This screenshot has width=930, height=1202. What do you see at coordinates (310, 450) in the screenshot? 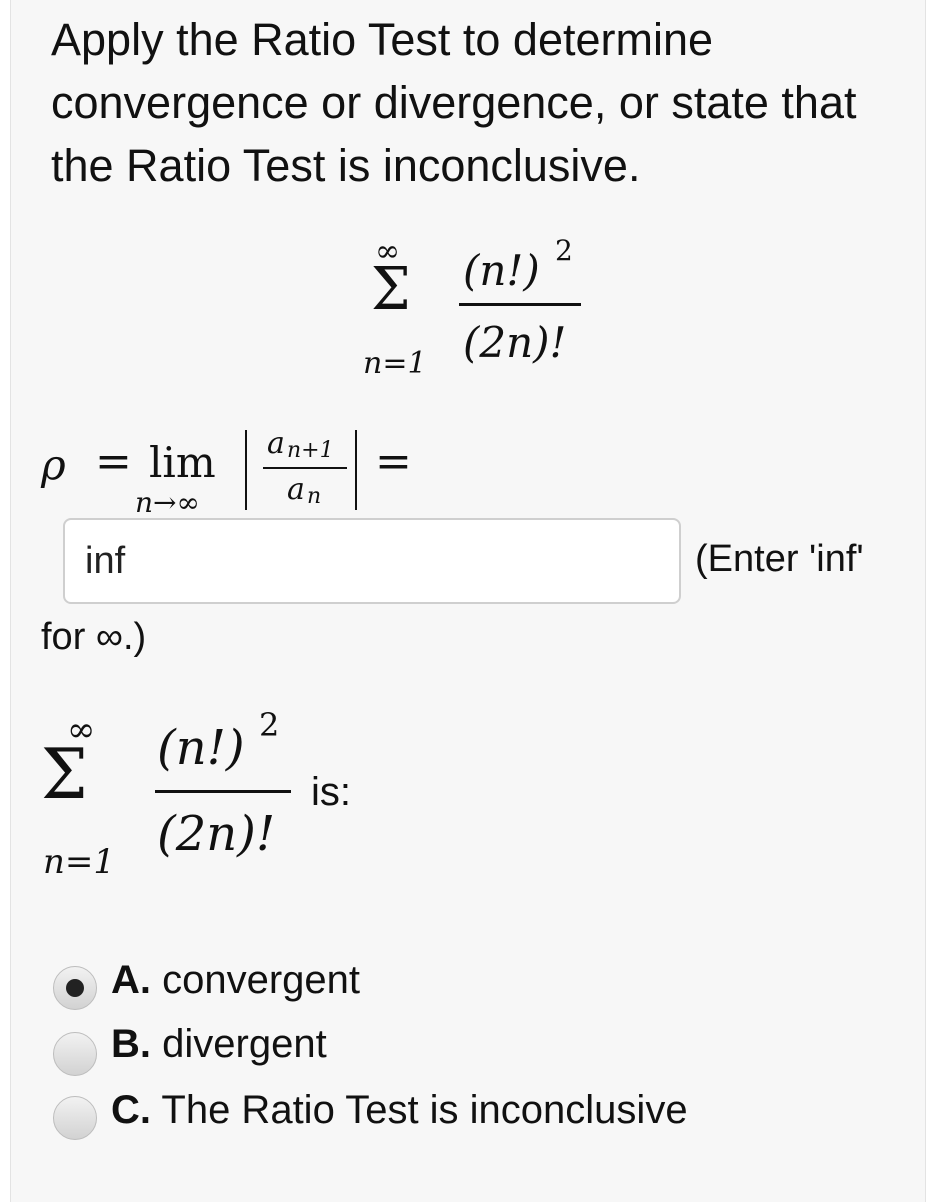
I see `ratio-numerator-sub: n+1` at bounding box center [310, 450].